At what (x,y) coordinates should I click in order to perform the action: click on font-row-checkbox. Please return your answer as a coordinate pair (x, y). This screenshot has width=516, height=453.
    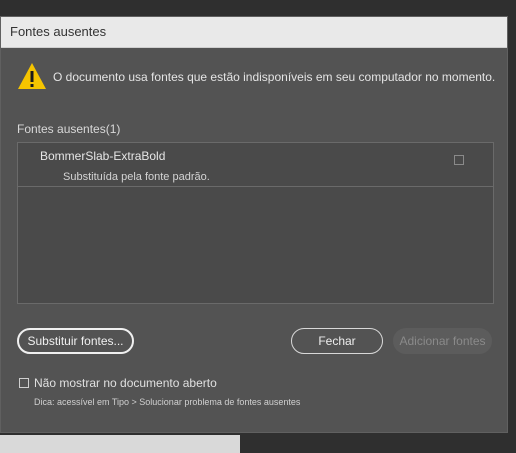
    Looking at the image, I should click on (459, 160).